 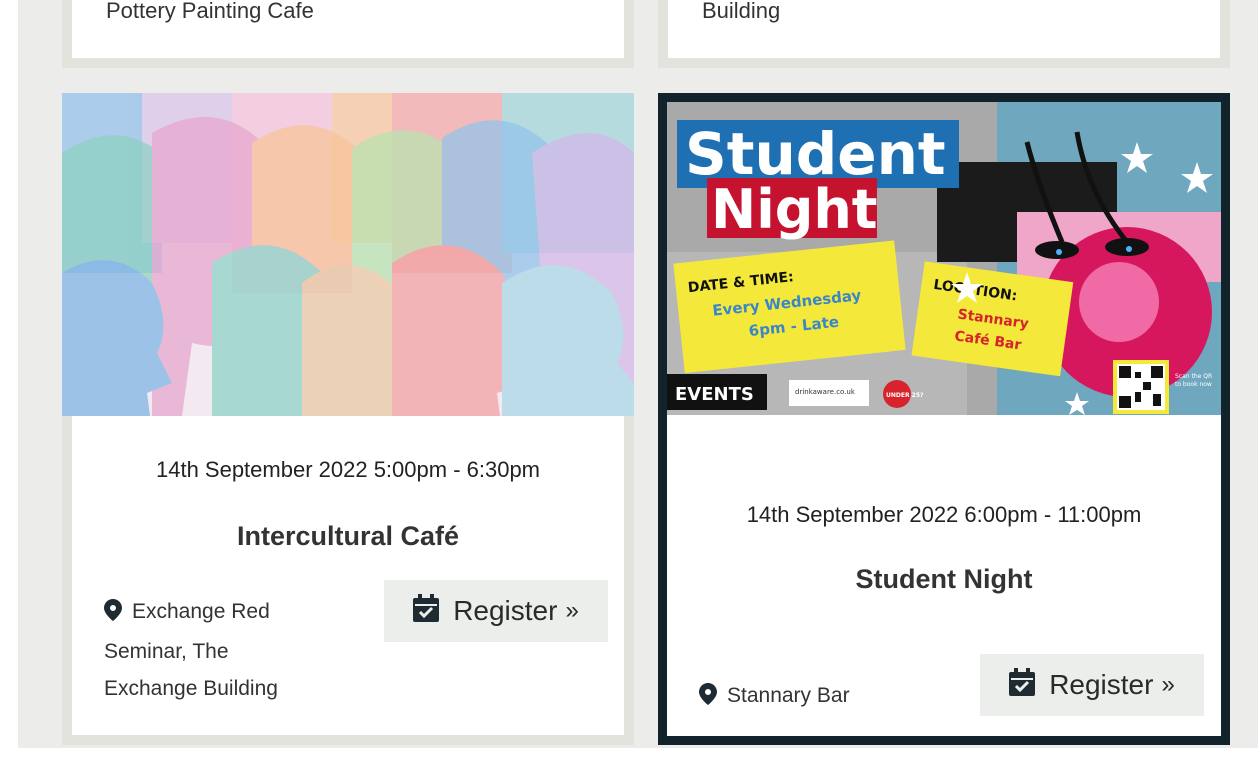 I want to click on event-title: Intercultural Café, so click(x=348, y=536).